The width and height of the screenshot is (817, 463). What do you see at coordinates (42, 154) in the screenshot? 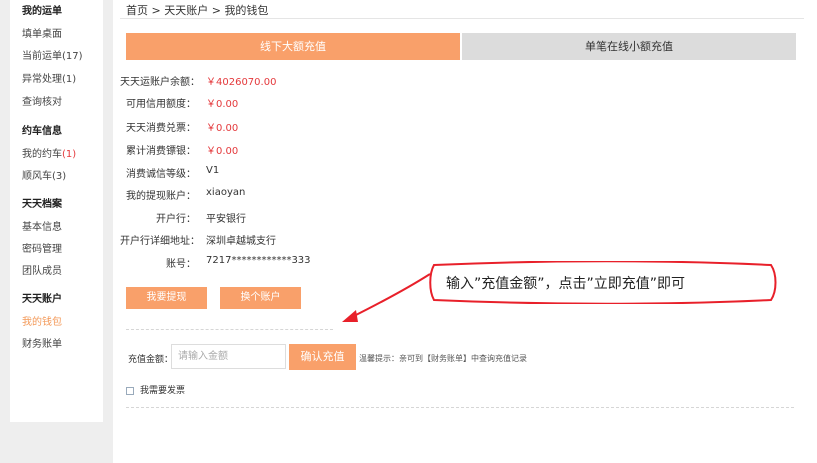
I see `sidebar-item-my-booking-label: 我的约车` at bounding box center [42, 154].